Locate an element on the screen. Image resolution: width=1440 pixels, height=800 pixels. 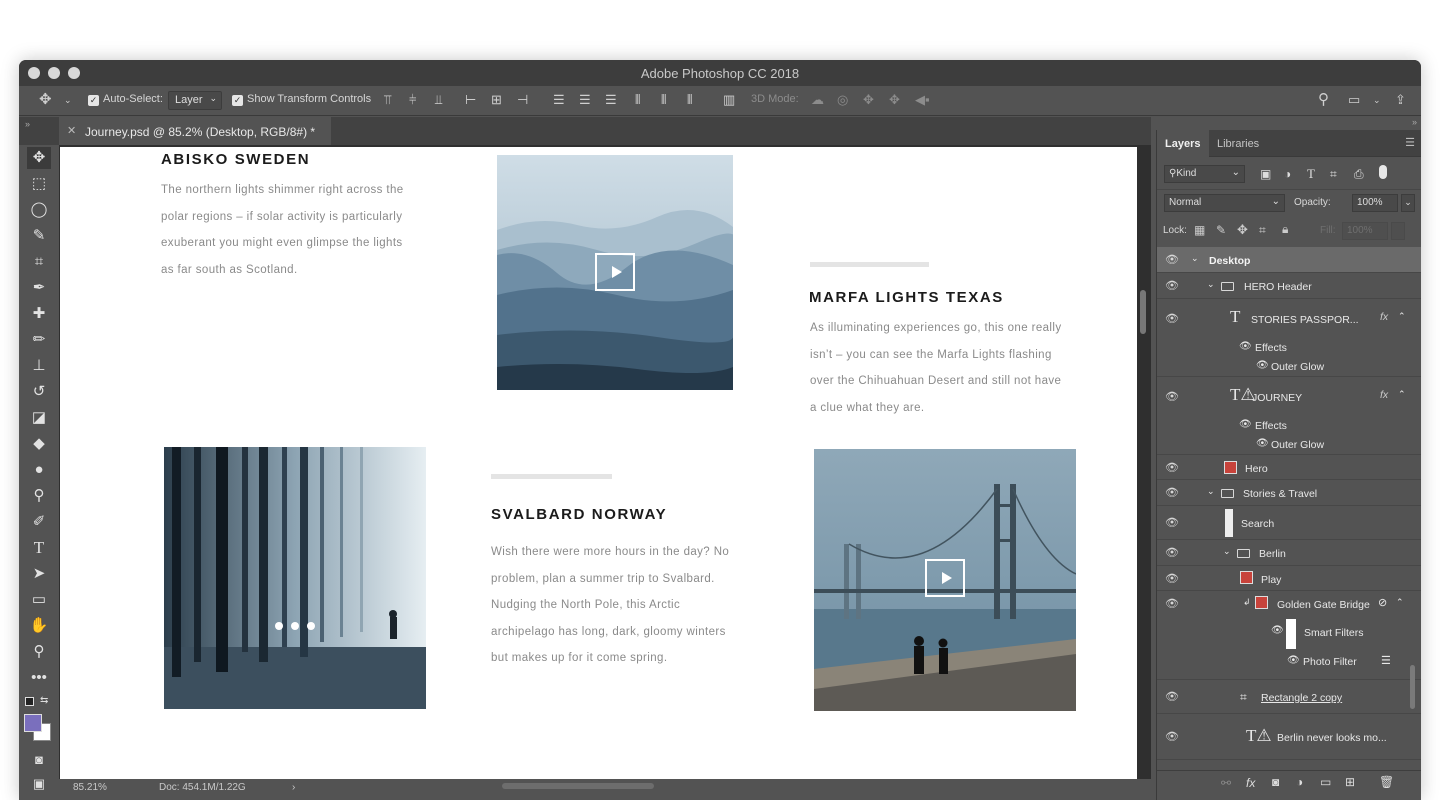
3d-roll-icon: ◎ is located at coordinates (842, 100).